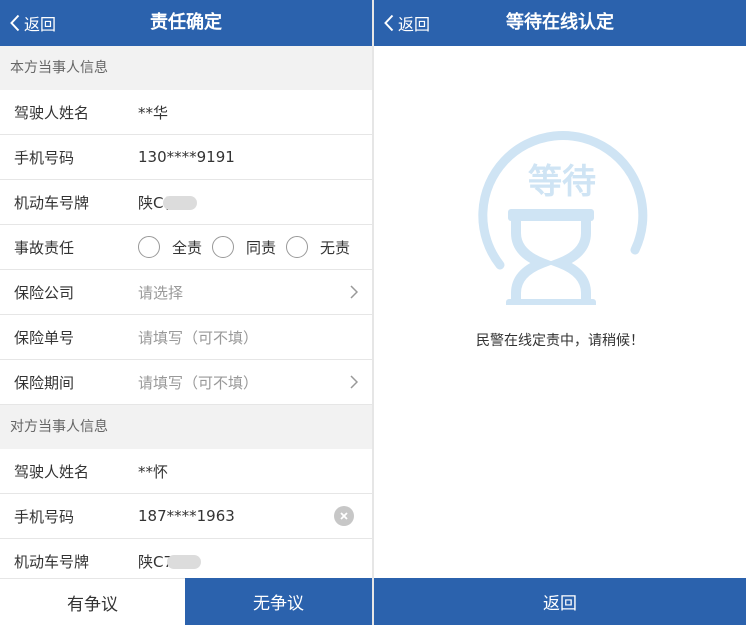 The image size is (746, 625). I want to click on dispute-button: 有争议, so click(92, 601).